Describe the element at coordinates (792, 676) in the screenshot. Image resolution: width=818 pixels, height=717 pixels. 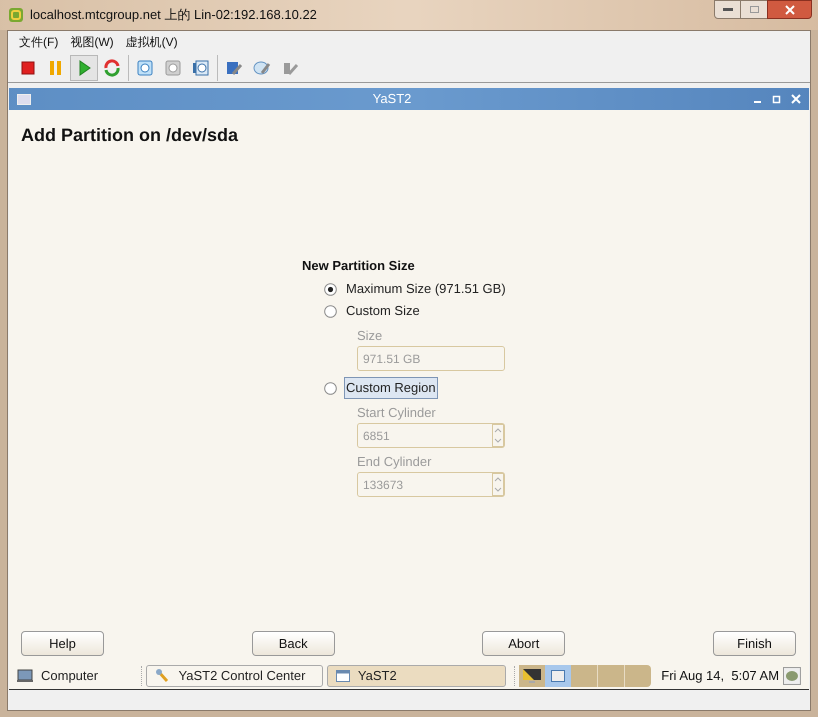
I see `screen-icon` at that location.